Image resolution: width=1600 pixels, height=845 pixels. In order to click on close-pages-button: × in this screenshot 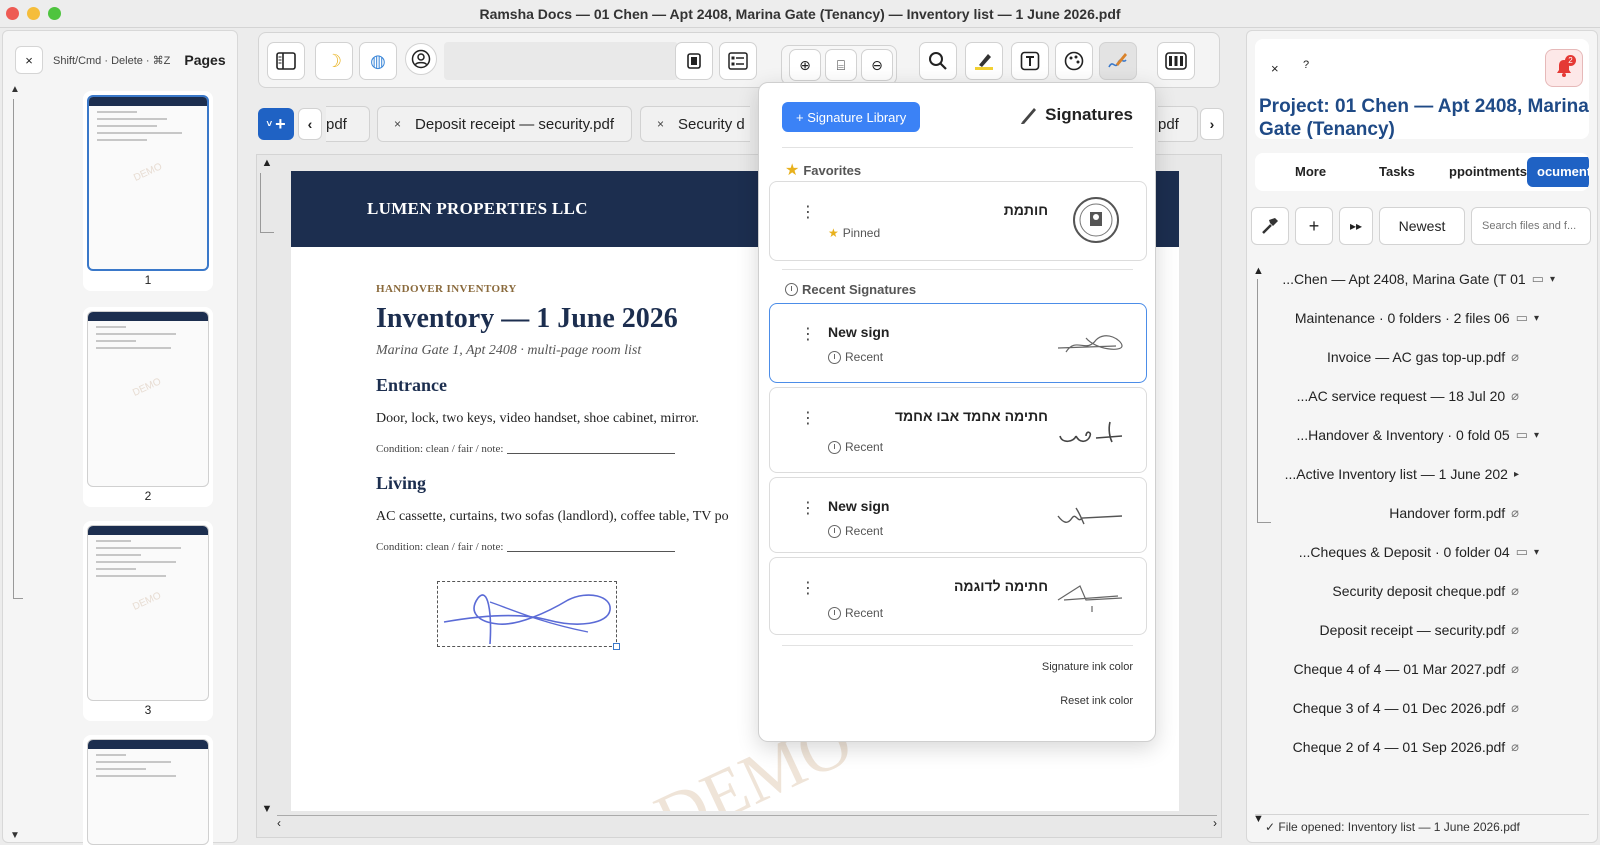, I will do `click(29, 60)`.